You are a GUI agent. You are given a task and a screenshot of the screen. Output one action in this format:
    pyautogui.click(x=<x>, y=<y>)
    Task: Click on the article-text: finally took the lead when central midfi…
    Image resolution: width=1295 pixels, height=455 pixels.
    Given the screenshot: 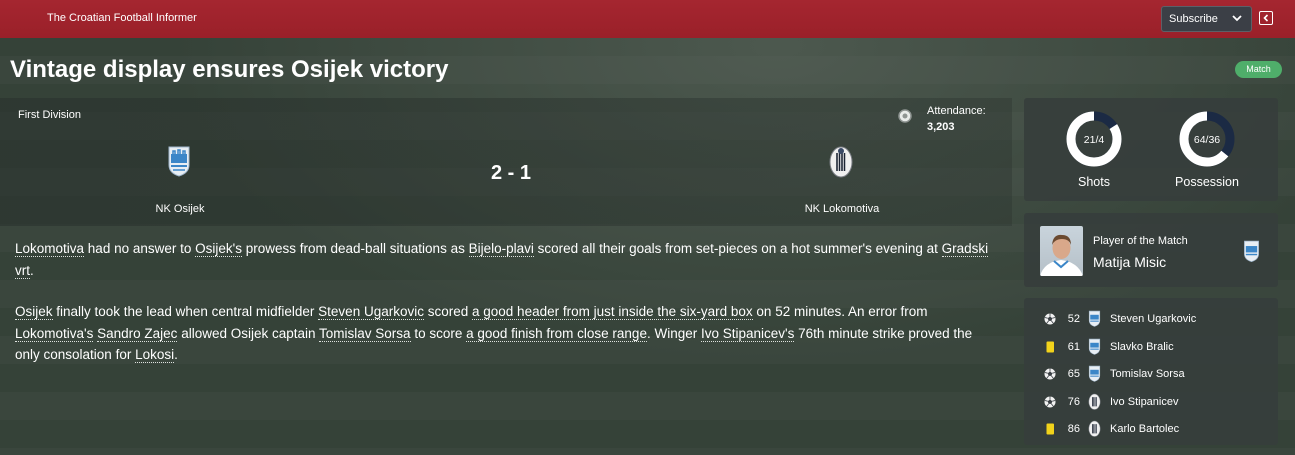 What is the action you would take?
    pyautogui.click(x=185, y=311)
    